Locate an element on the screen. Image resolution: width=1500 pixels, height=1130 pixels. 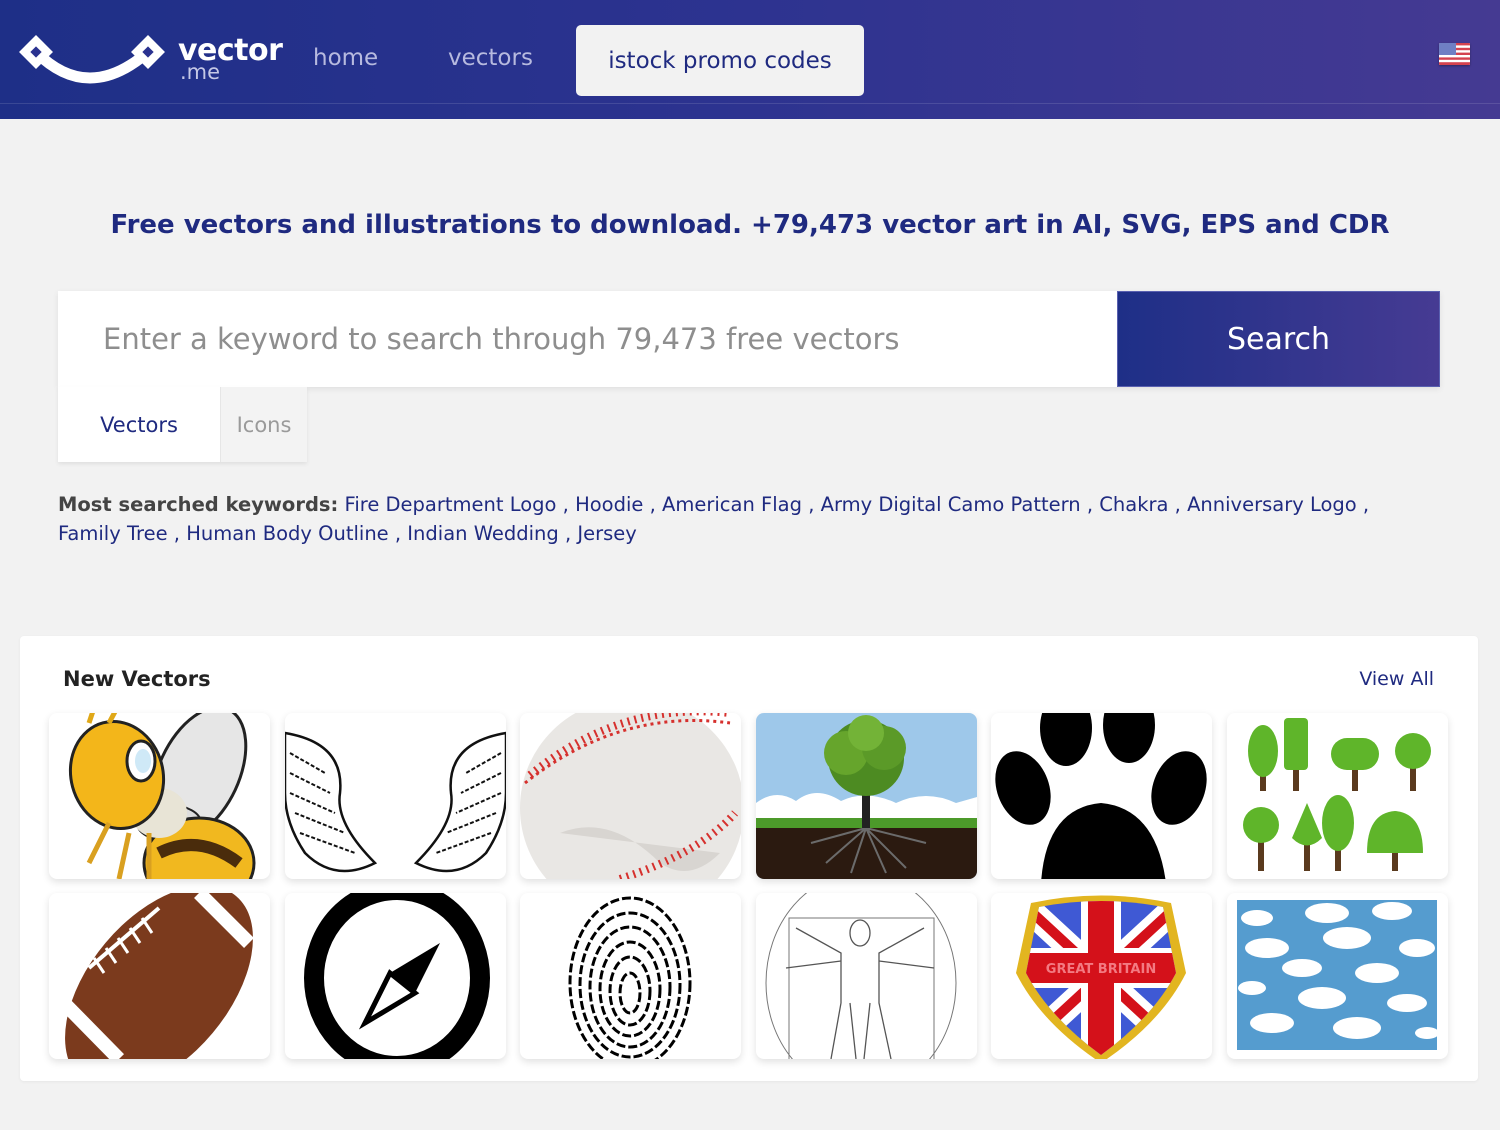
view-all-link: View All is located at coordinates (1396, 679).